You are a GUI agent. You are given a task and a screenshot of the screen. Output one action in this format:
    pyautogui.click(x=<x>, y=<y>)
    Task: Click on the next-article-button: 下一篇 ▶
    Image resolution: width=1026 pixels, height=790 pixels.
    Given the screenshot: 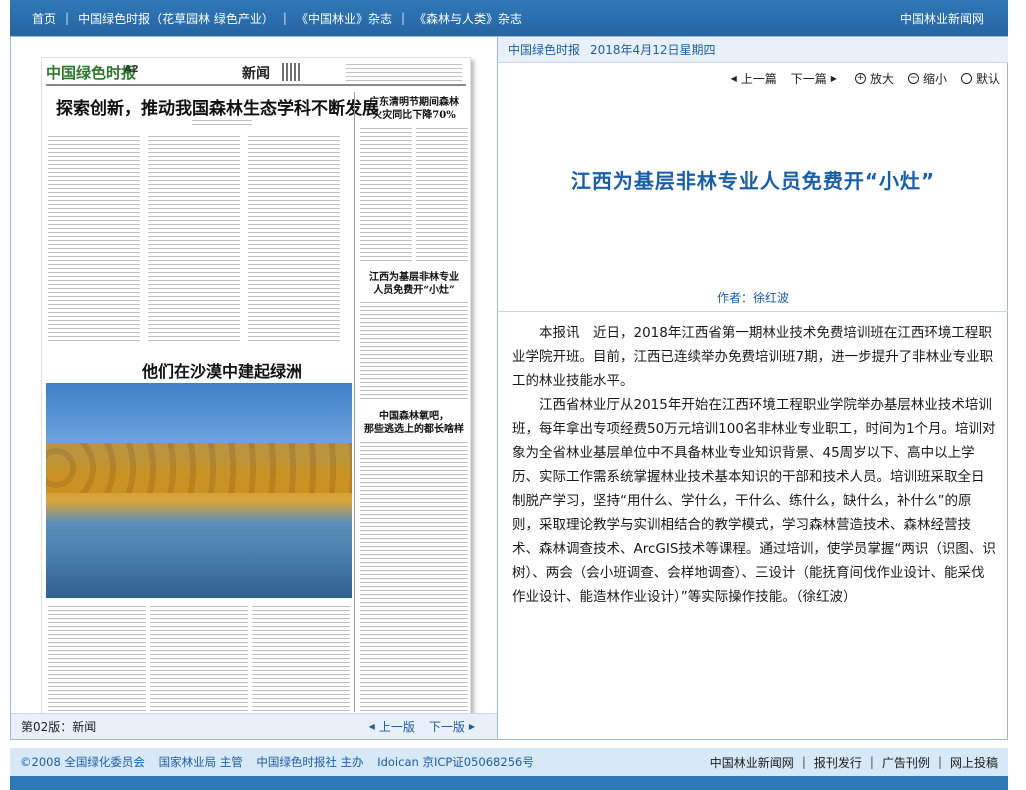 What is the action you would take?
    pyautogui.click(x=816, y=78)
    